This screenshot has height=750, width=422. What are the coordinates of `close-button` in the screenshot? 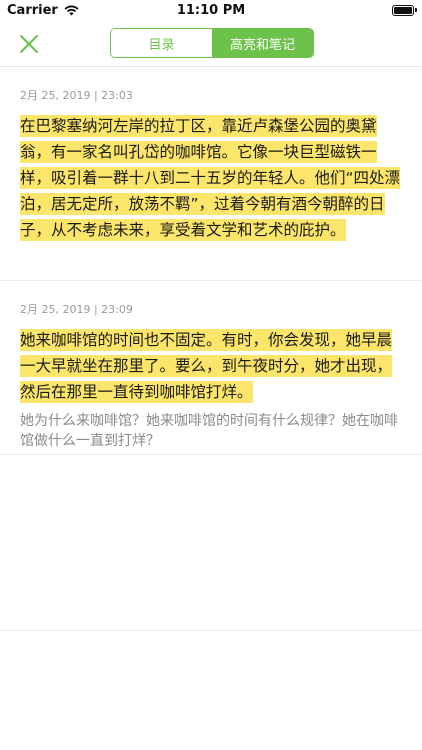 It's located at (29, 44).